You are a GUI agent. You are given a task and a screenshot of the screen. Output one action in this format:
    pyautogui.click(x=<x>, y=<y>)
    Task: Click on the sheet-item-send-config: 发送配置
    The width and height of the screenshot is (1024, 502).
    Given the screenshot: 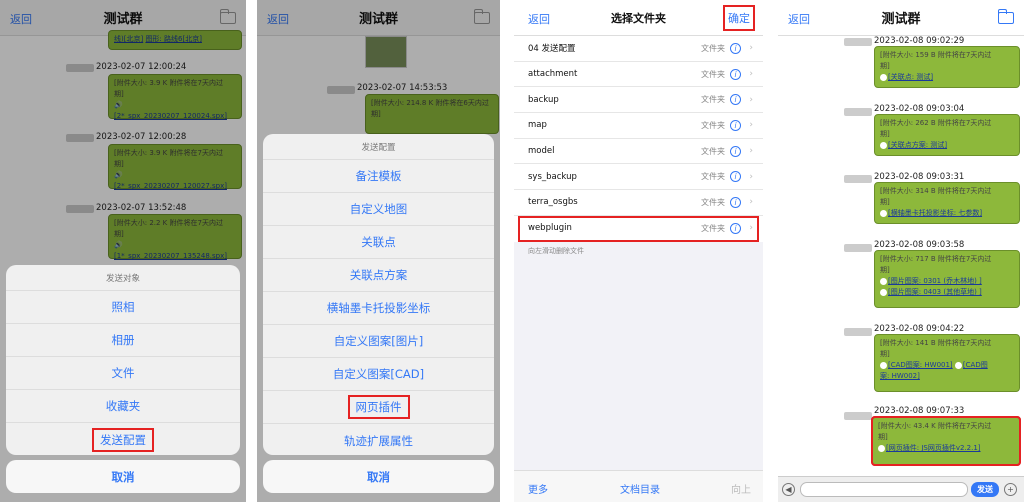 What is the action you would take?
    pyautogui.click(x=123, y=439)
    